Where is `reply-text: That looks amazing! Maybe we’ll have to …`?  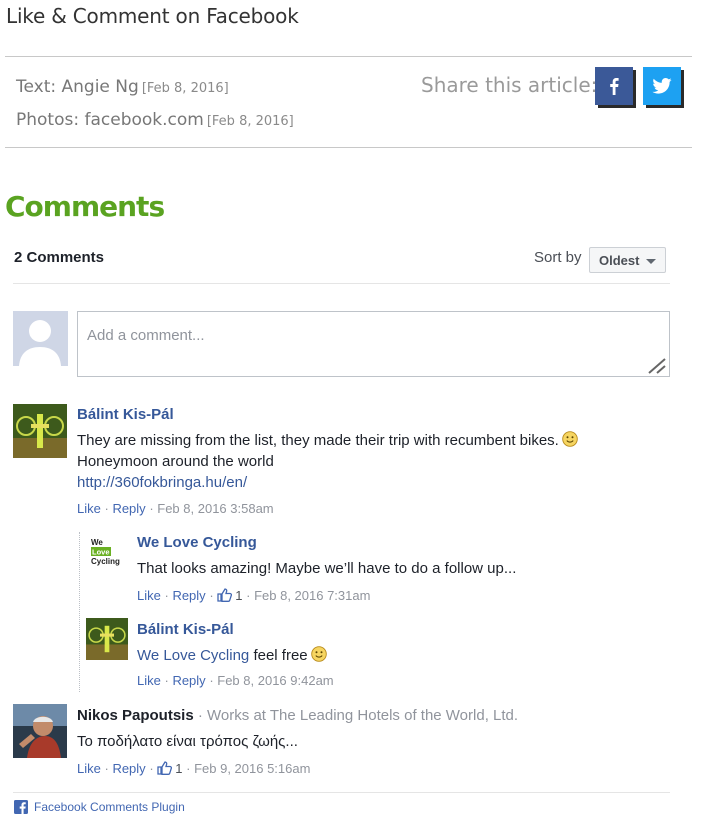
reply-text: That looks amazing! Maybe we’ll have to … is located at coordinates (327, 568).